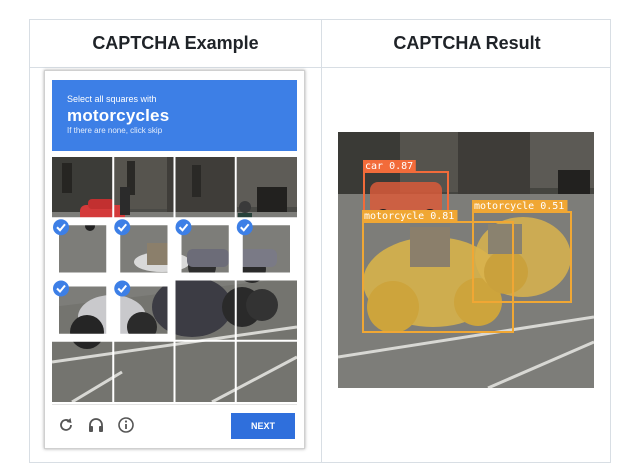  I want to click on captcha-result-header: CAPTCHA Result, so click(467, 43).